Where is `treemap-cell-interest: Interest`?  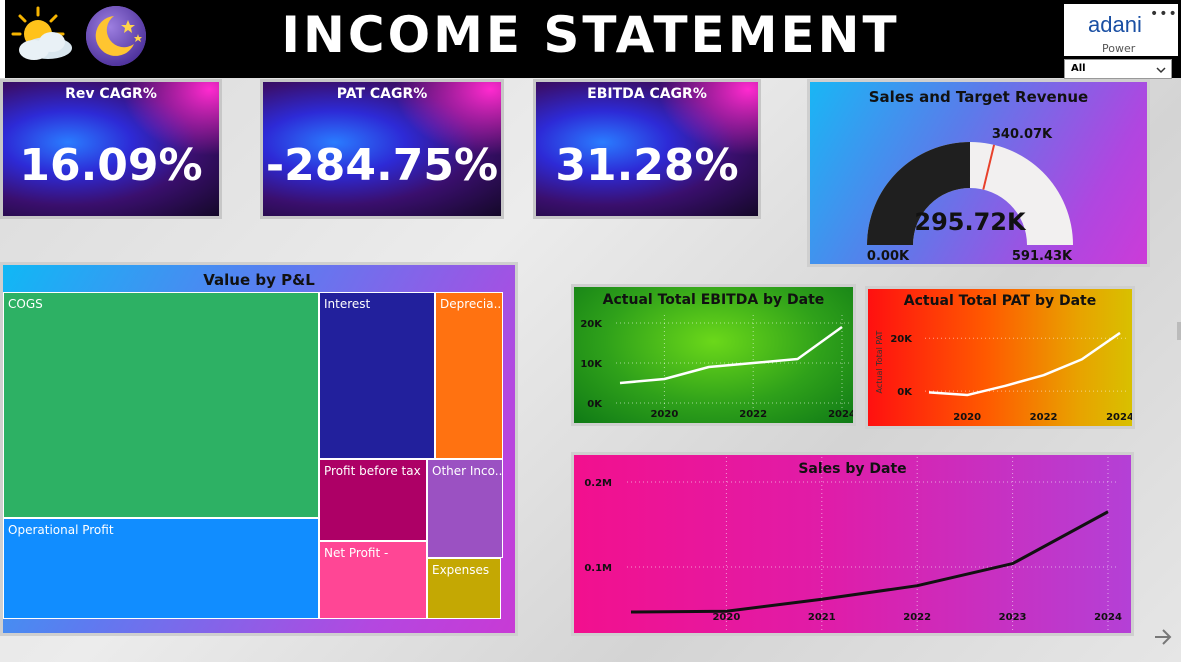 treemap-cell-interest: Interest is located at coordinates (377, 375).